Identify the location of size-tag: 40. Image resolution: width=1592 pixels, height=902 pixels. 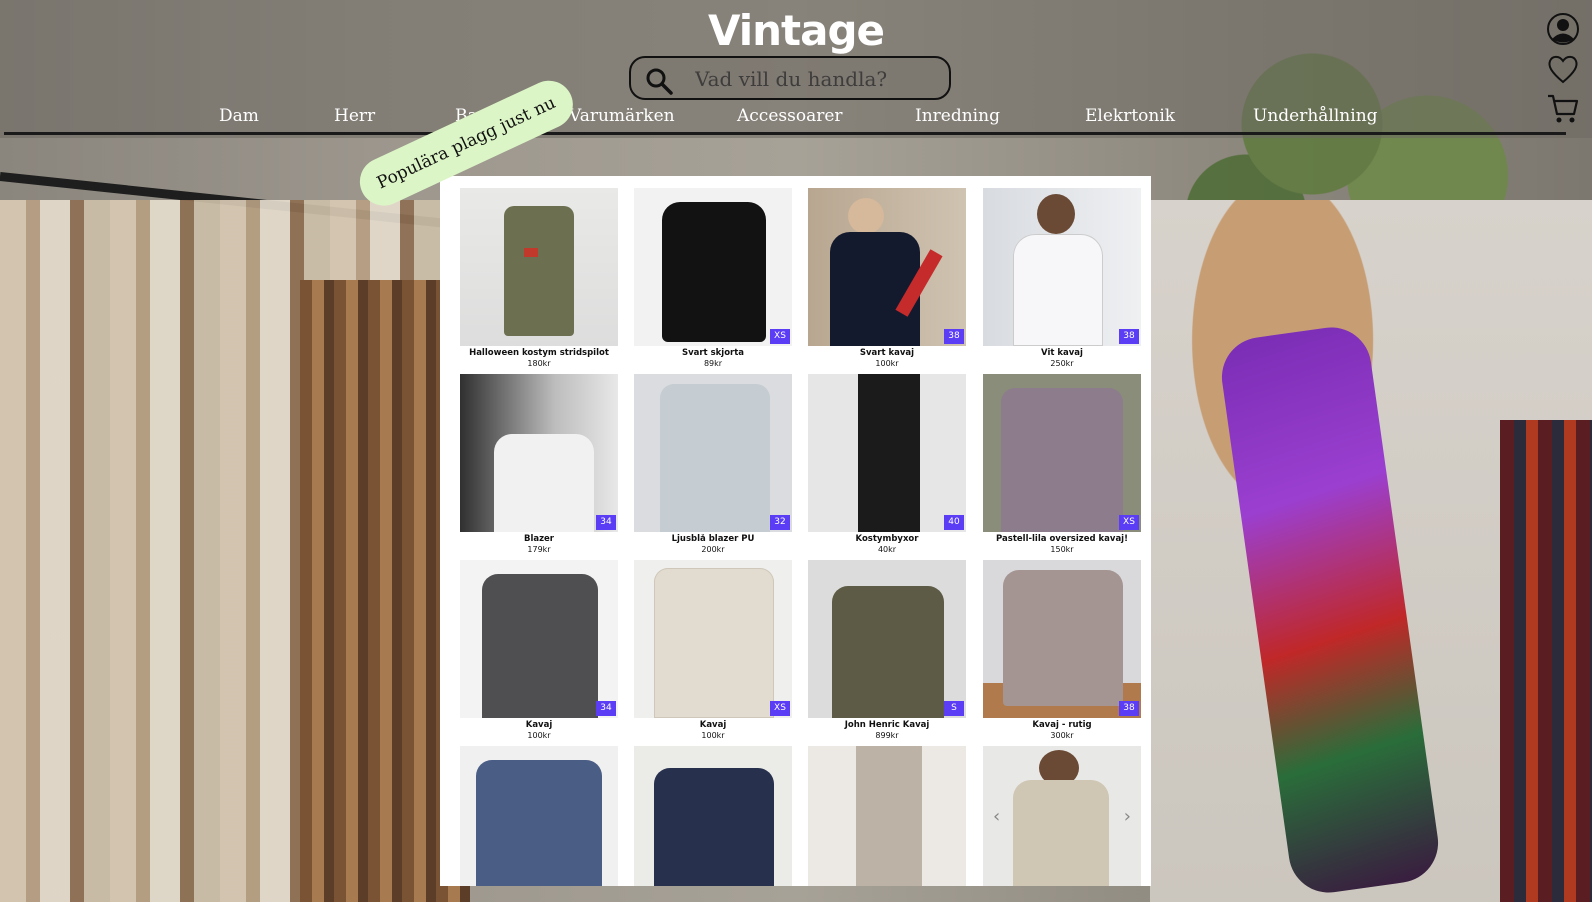
(954, 522).